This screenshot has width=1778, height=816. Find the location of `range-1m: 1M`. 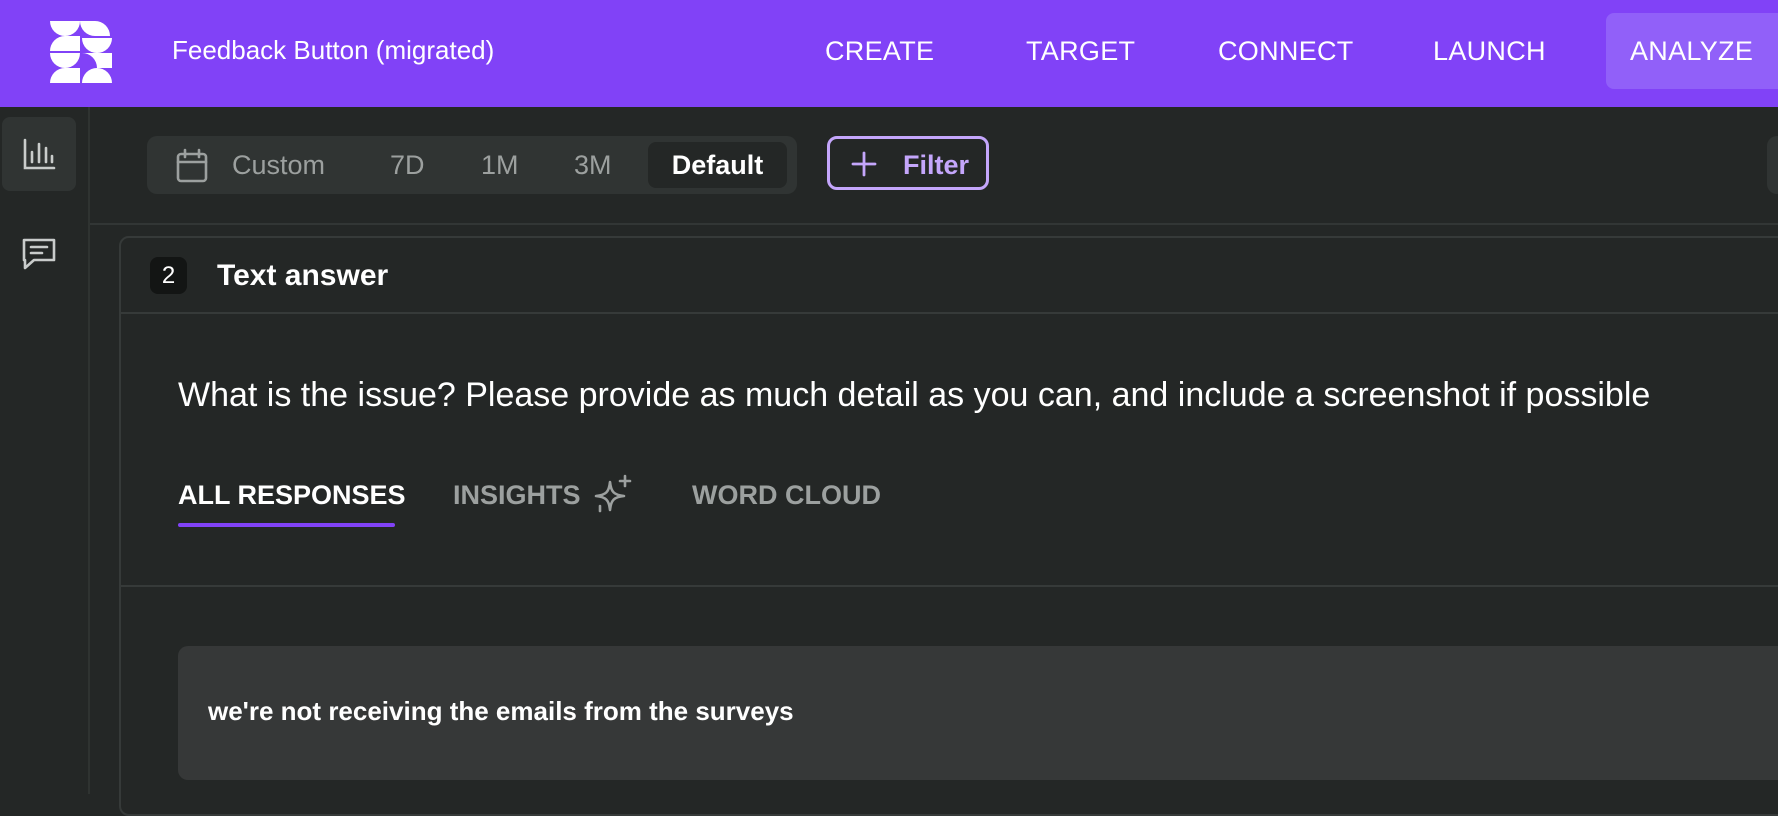

range-1m: 1M is located at coordinates (500, 165).